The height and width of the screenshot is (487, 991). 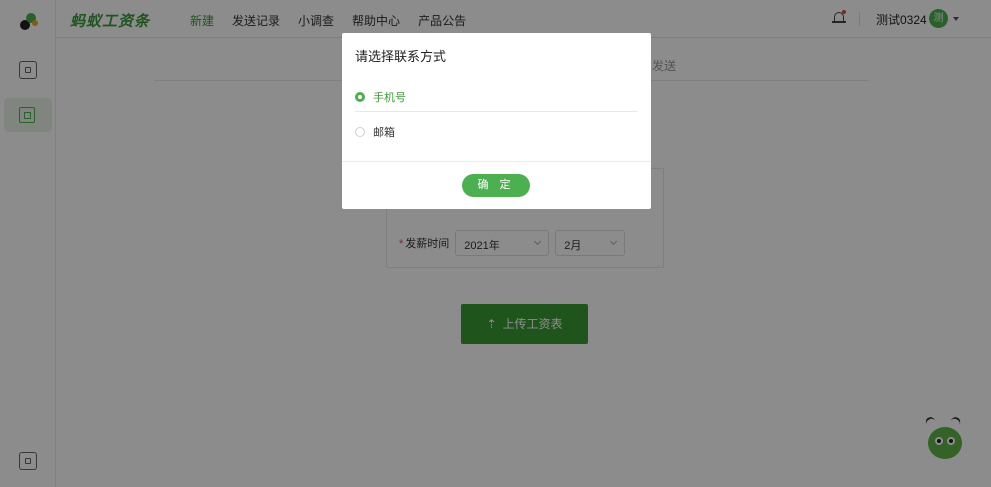 I want to click on dialog-title: 请选择联系方式, so click(x=401, y=56).